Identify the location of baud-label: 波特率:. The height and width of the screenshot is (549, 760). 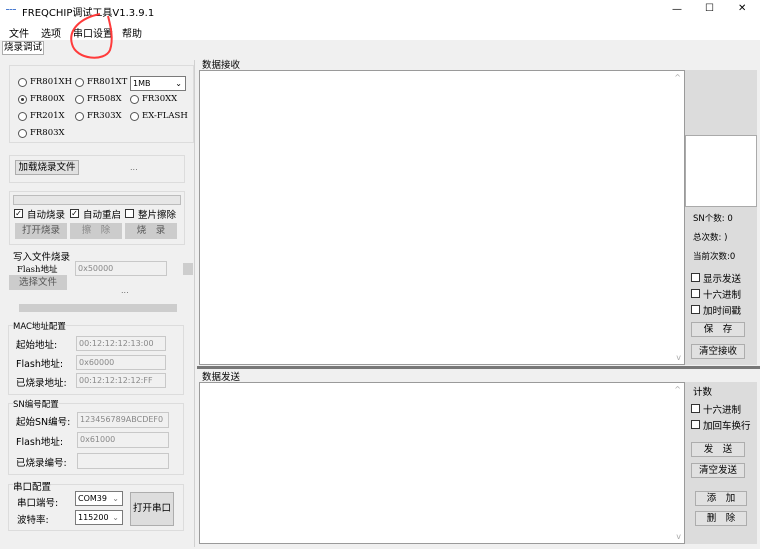
(33, 520).